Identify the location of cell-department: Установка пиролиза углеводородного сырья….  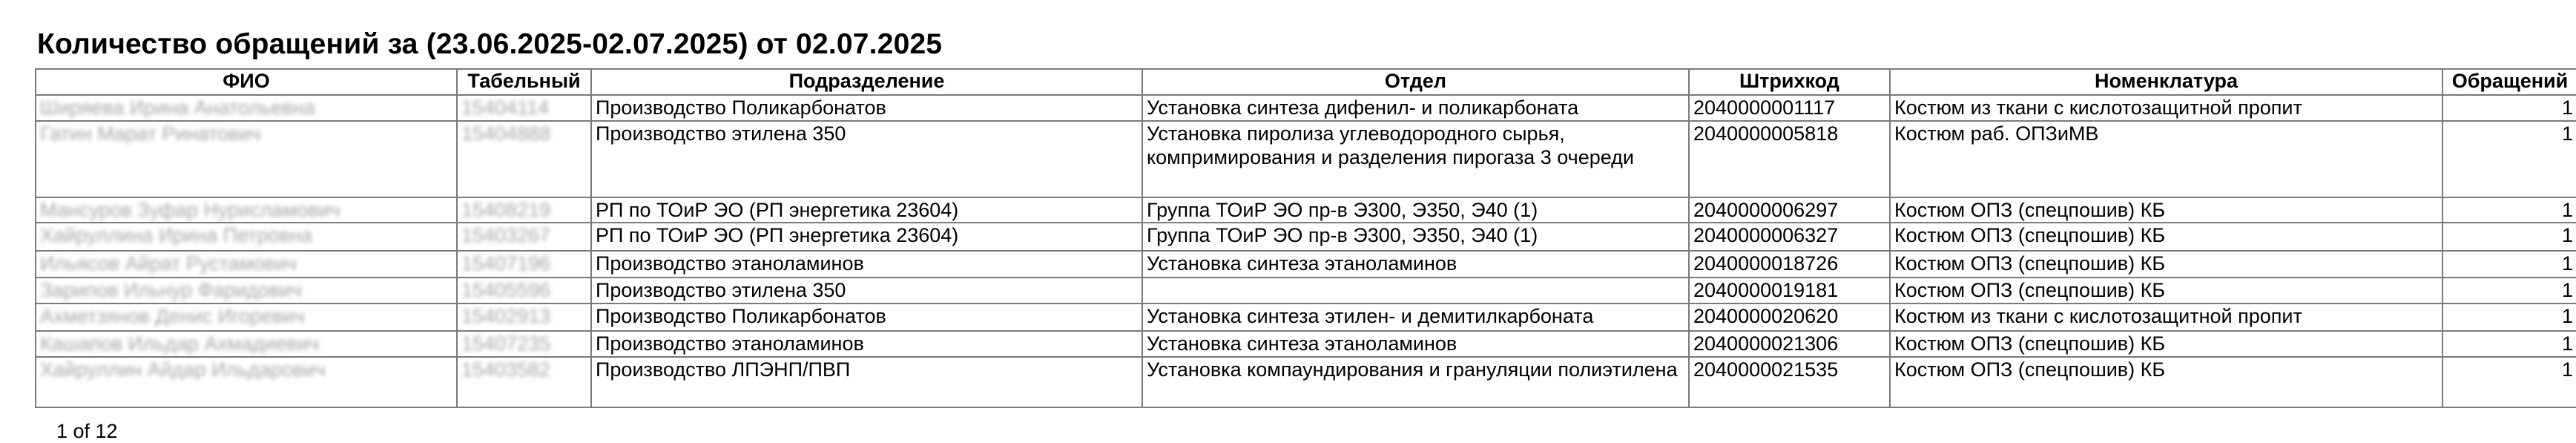
(1416, 159).